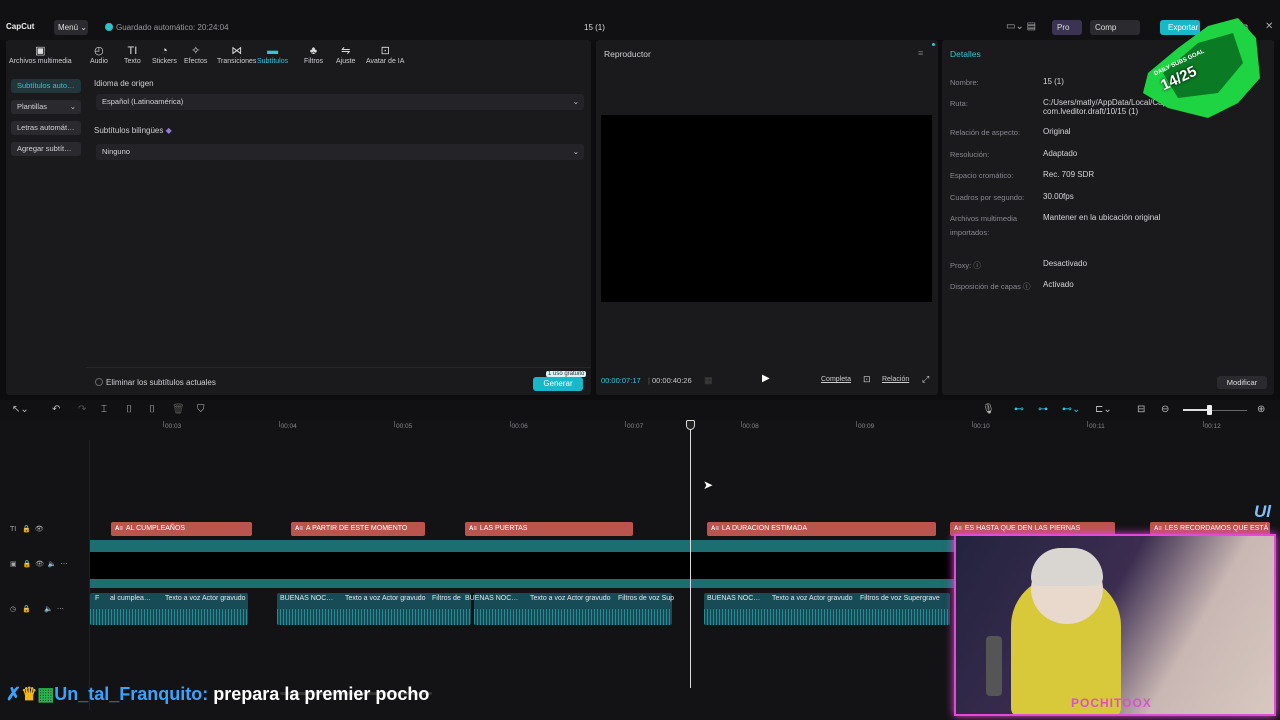 This screenshot has height=720, width=1280. Describe the element at coordinates (164, 55) in the screenshot. I see `tool-sticker: ◔ Stickers` at that location.